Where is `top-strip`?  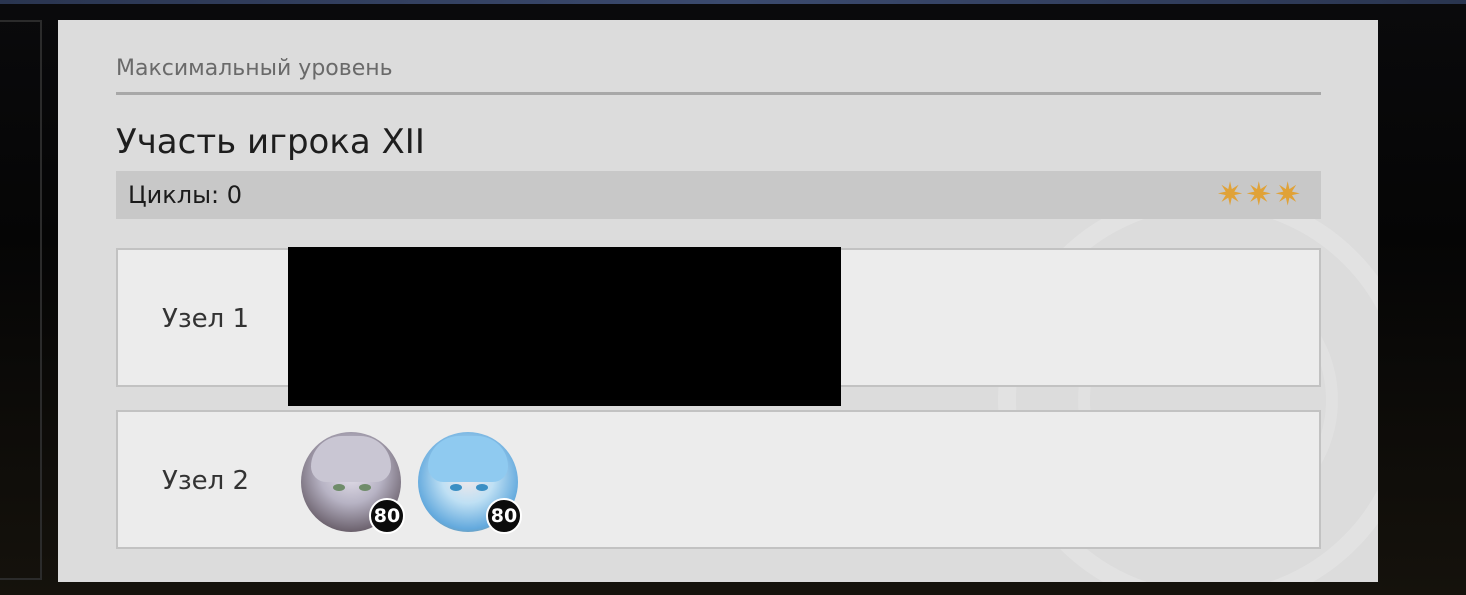
top-strip is located at coordinates (733, 2).